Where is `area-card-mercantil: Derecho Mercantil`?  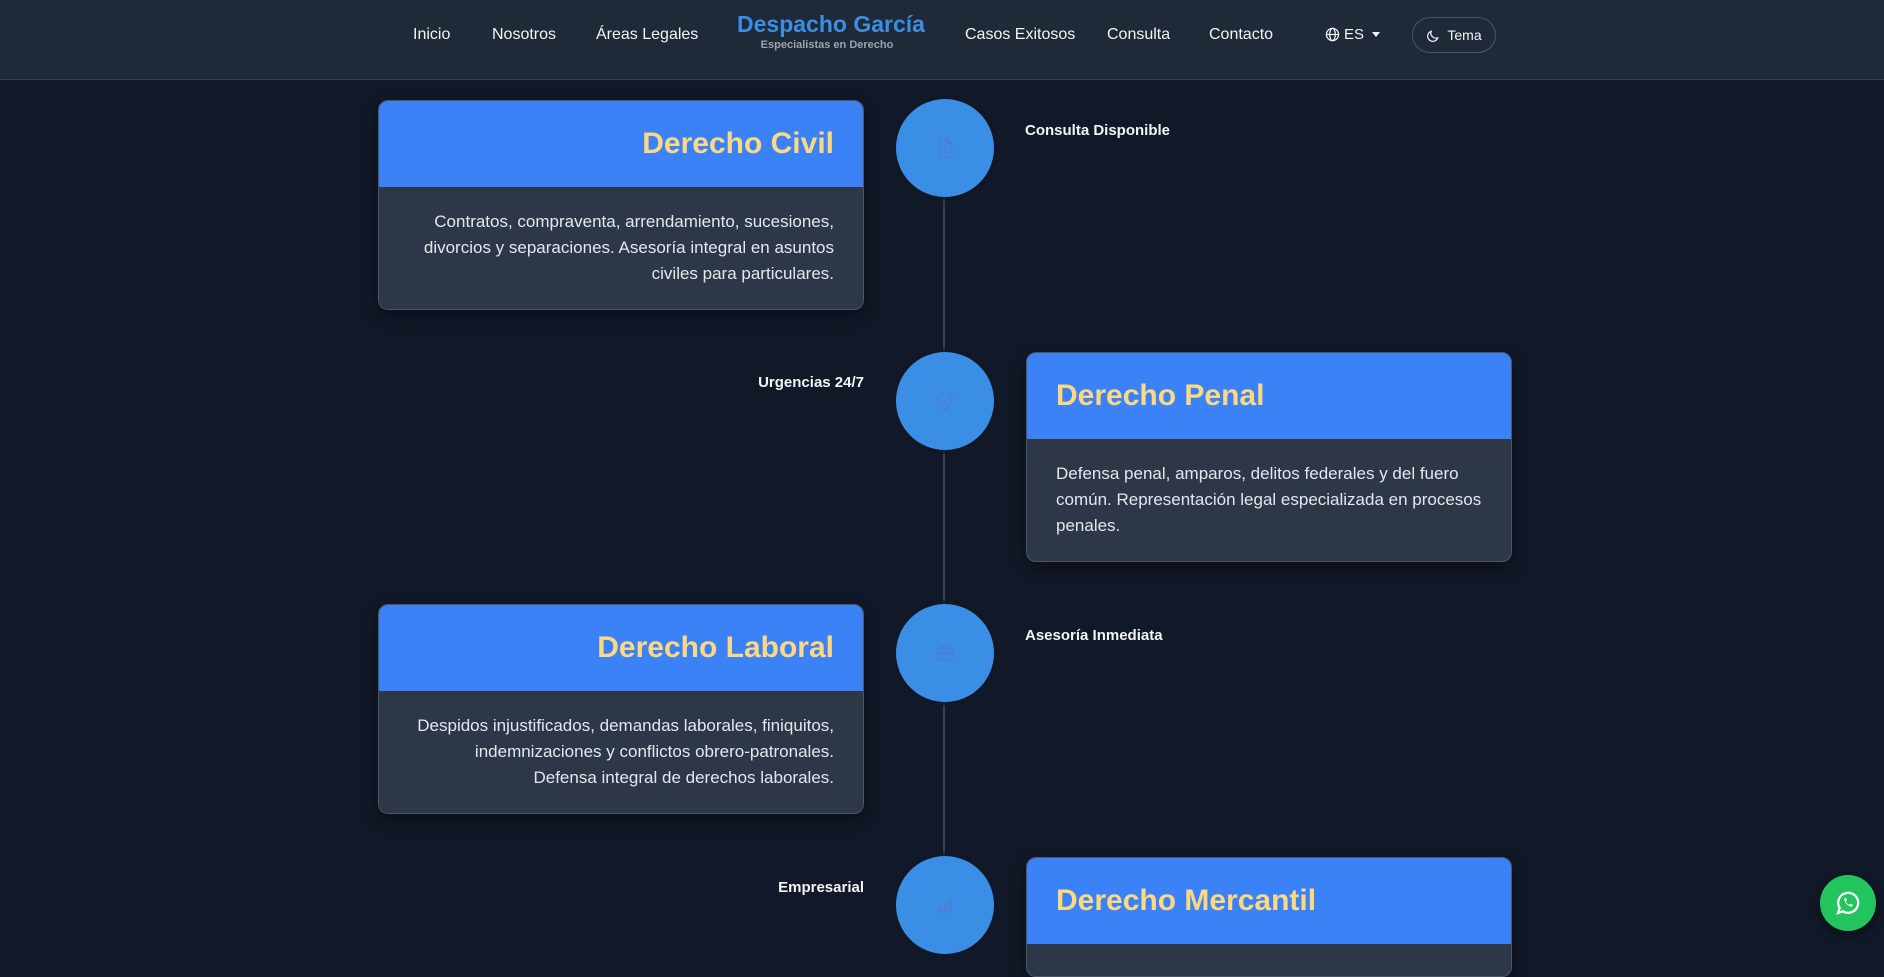 area-card-mercantil: Derecho Mercantil is located at coordinates (1269, 917).